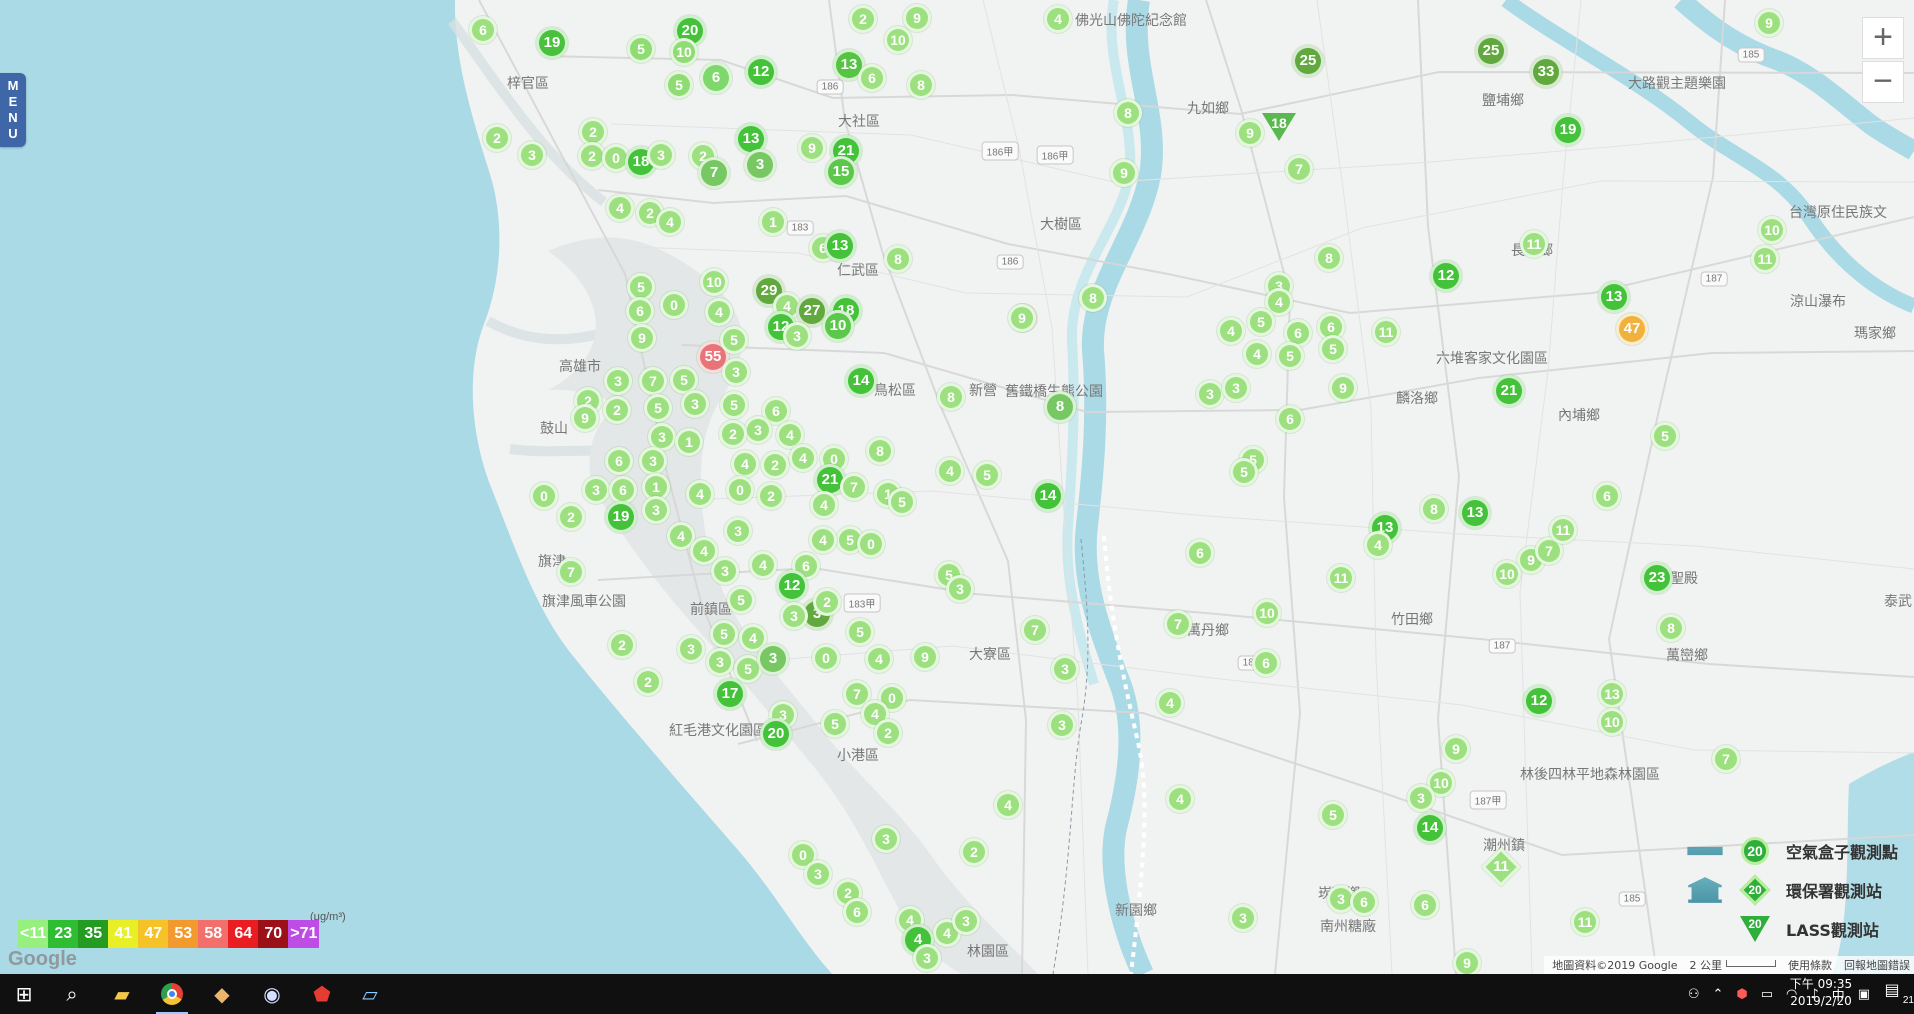  What do you see at coordinates (1244, 472) in the screenshot?
I see `air-quality-marker-m161: 5` at bounding box center [1244, 472].